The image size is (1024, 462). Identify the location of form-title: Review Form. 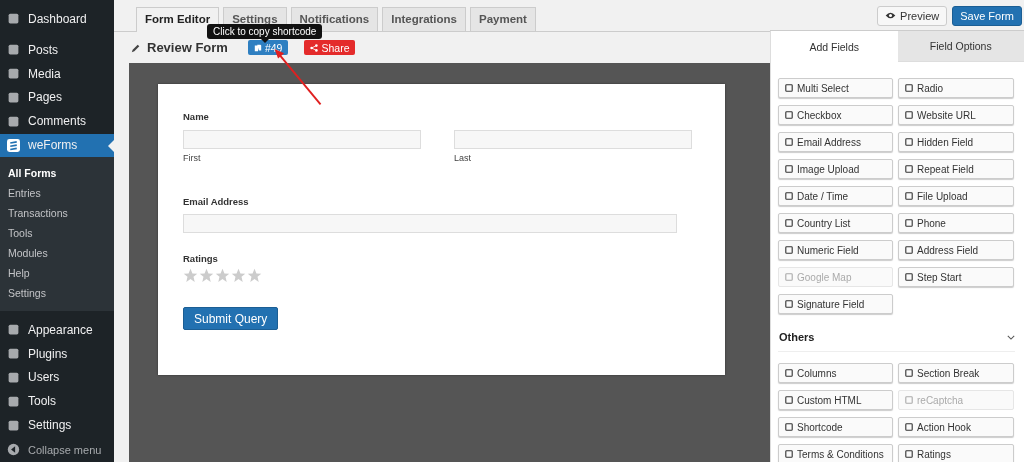
(187, 47).